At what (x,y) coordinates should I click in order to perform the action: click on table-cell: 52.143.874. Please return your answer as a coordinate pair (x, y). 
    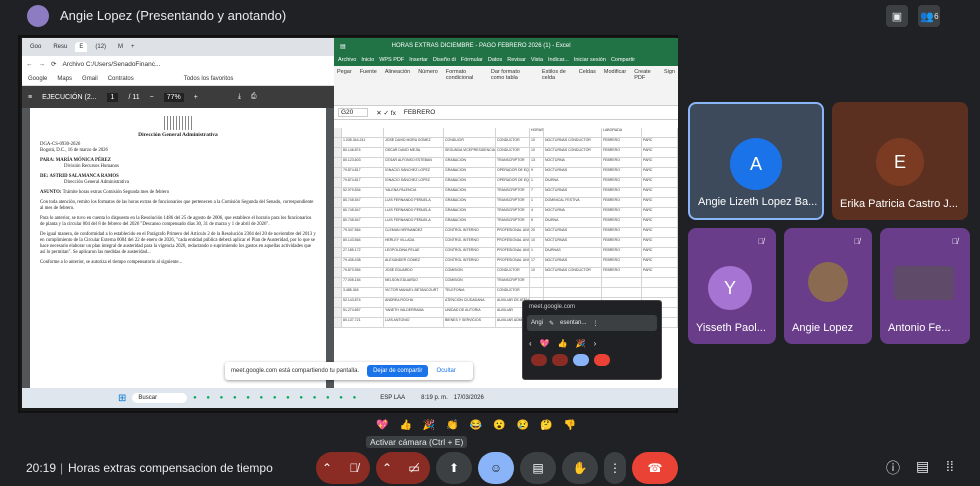
    Looking at the image, I should click on (363, 302).